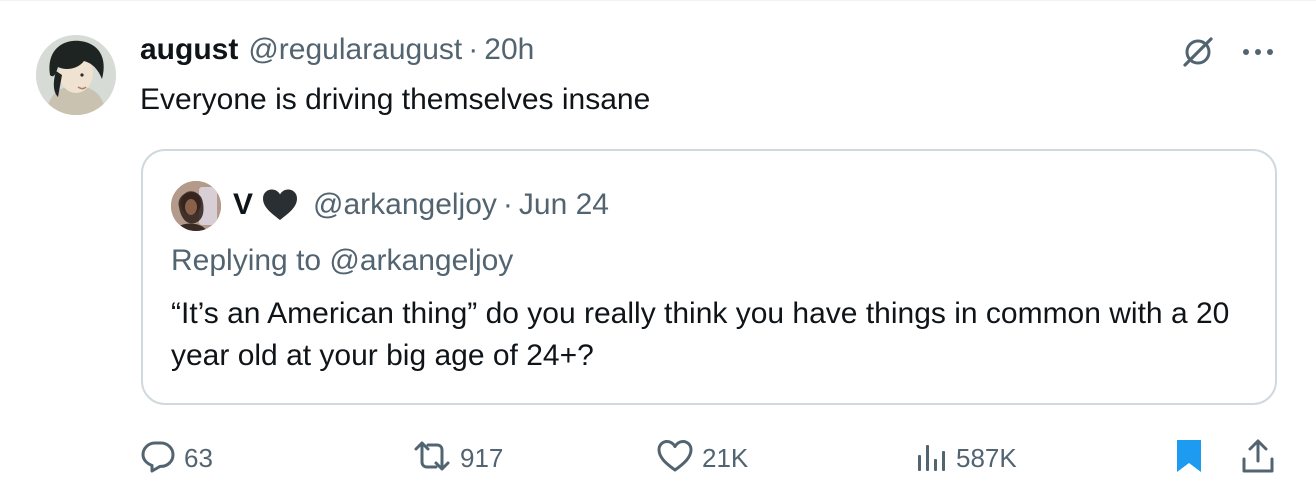 This screenshot has height=504, width=1316. Describe the element at coordinates (457, 458) in the screenshot. I see `repost-button: 917` at that location.